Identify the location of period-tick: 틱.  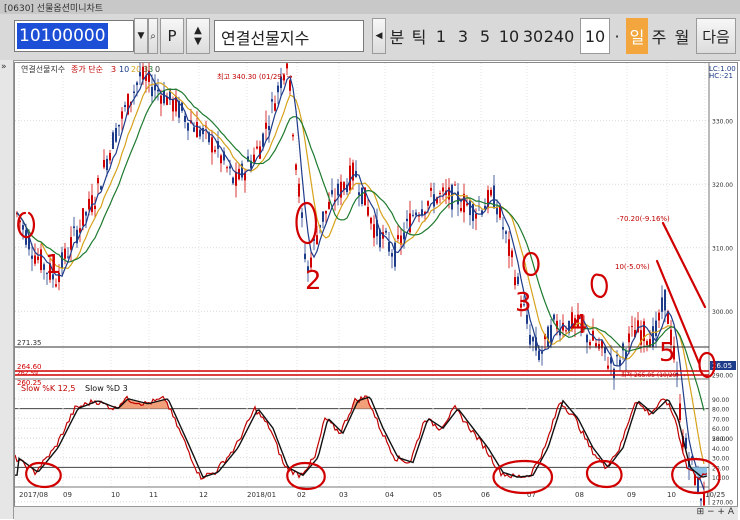
(419, 36).